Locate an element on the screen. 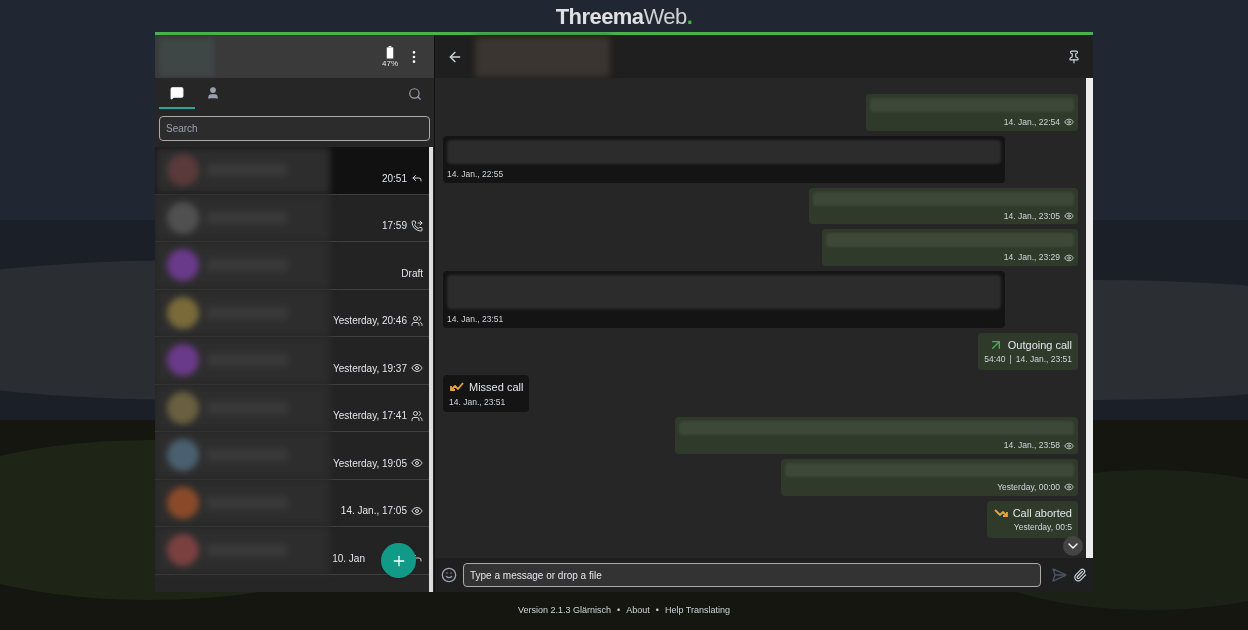 This screenshot has width=1248, height=630. message-field: Type a message or drop a file is located at coordinates (752, 575).